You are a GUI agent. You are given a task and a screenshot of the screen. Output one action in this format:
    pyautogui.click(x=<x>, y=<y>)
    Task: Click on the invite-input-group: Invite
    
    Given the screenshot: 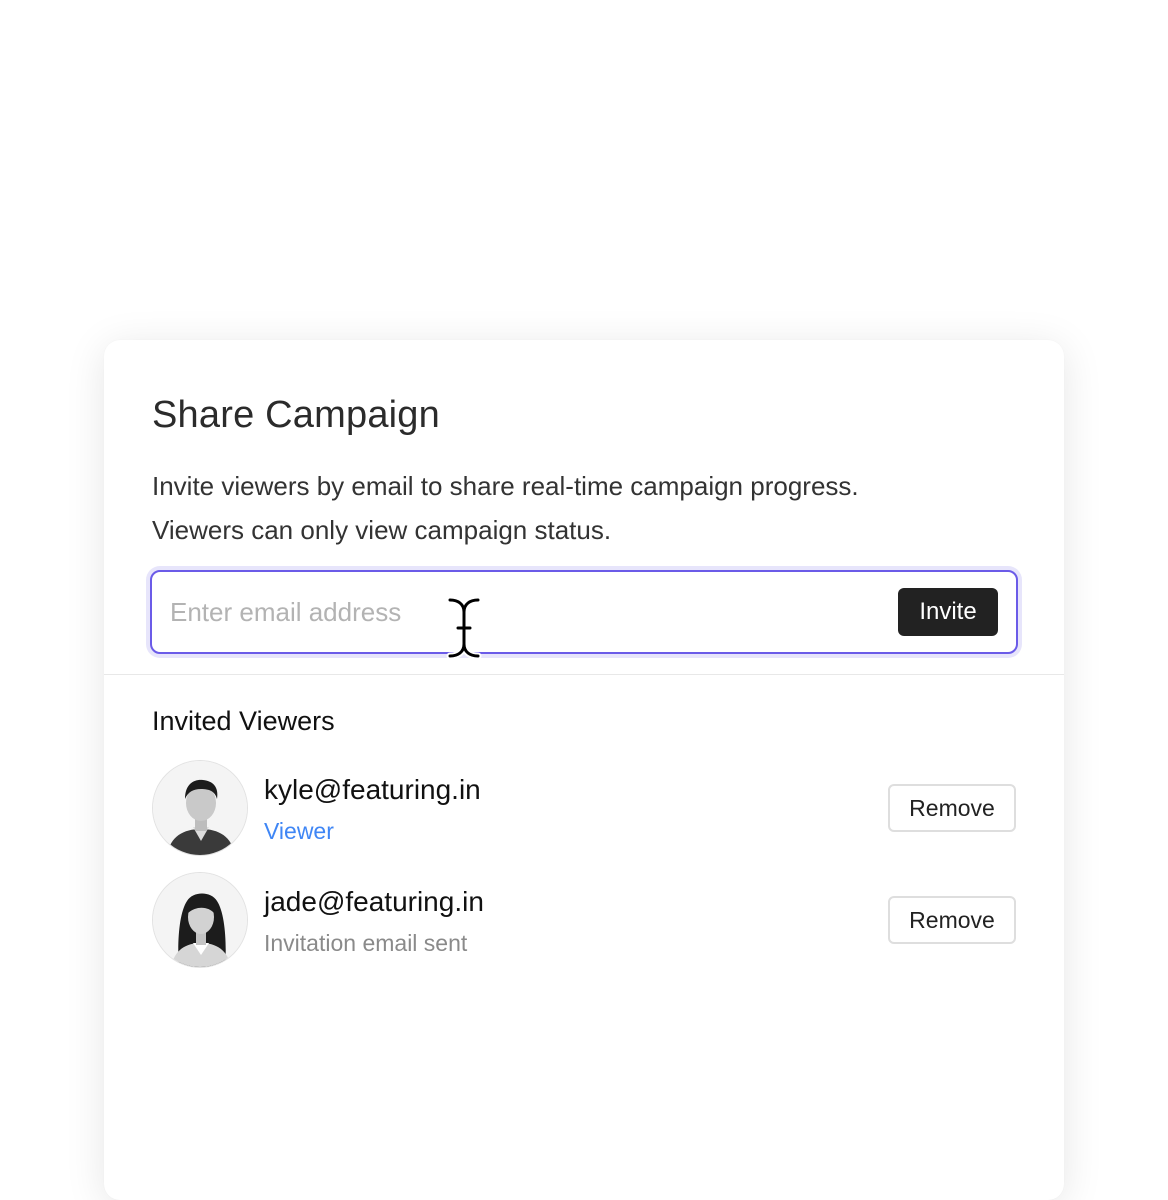 What is the action you would take?
    pyautogui.click(x=584, y=612)
    